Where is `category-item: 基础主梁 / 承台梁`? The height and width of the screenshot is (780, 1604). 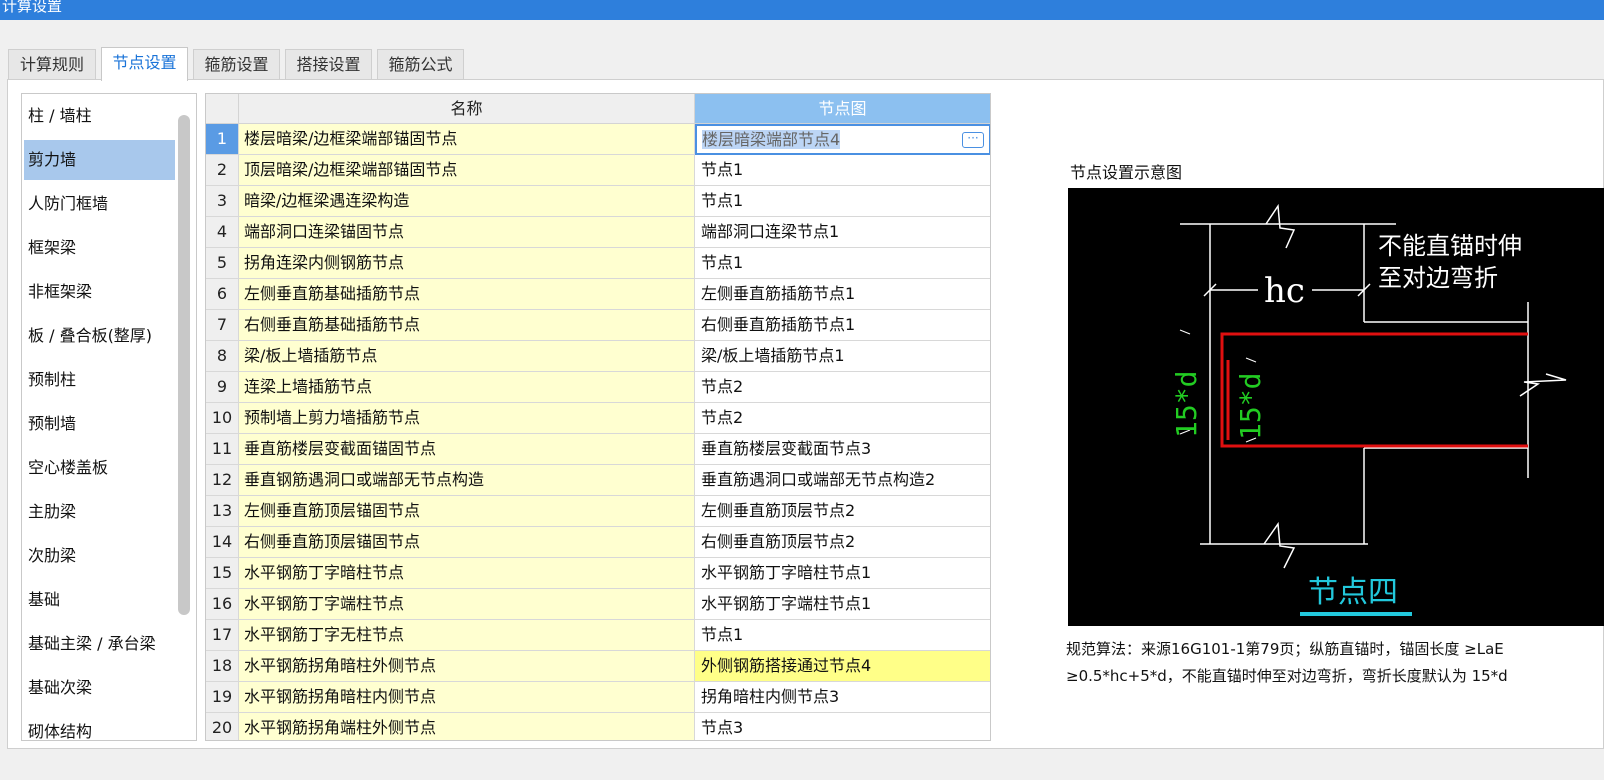
category-item: 基础主梁 / 承台梁 is located at coordinates (99, 644).